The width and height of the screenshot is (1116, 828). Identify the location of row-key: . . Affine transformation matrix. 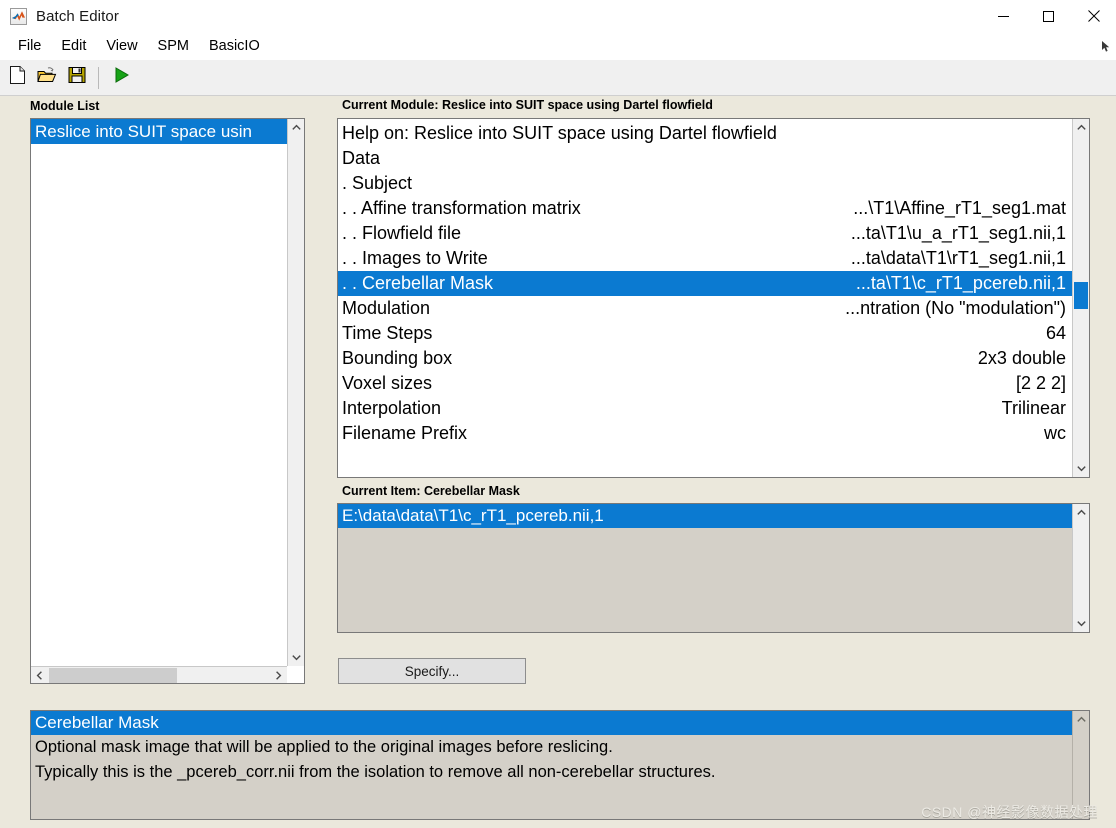
(461, 208).